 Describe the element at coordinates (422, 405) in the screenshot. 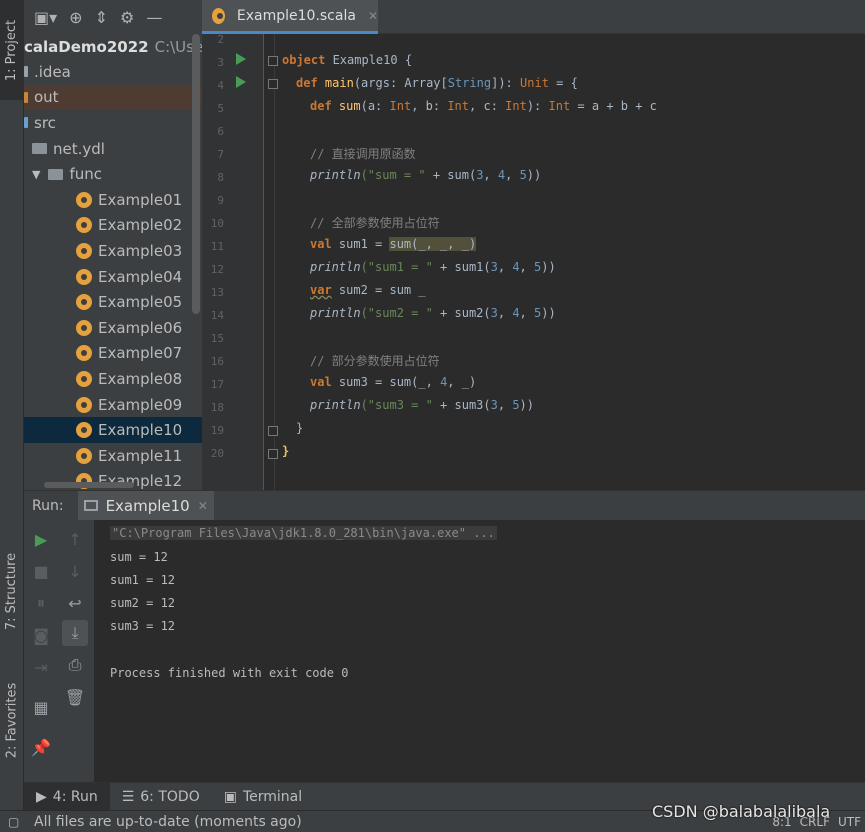

I see `code-line-18: println("sum3 = " + sum3(3, 5))` at that location.